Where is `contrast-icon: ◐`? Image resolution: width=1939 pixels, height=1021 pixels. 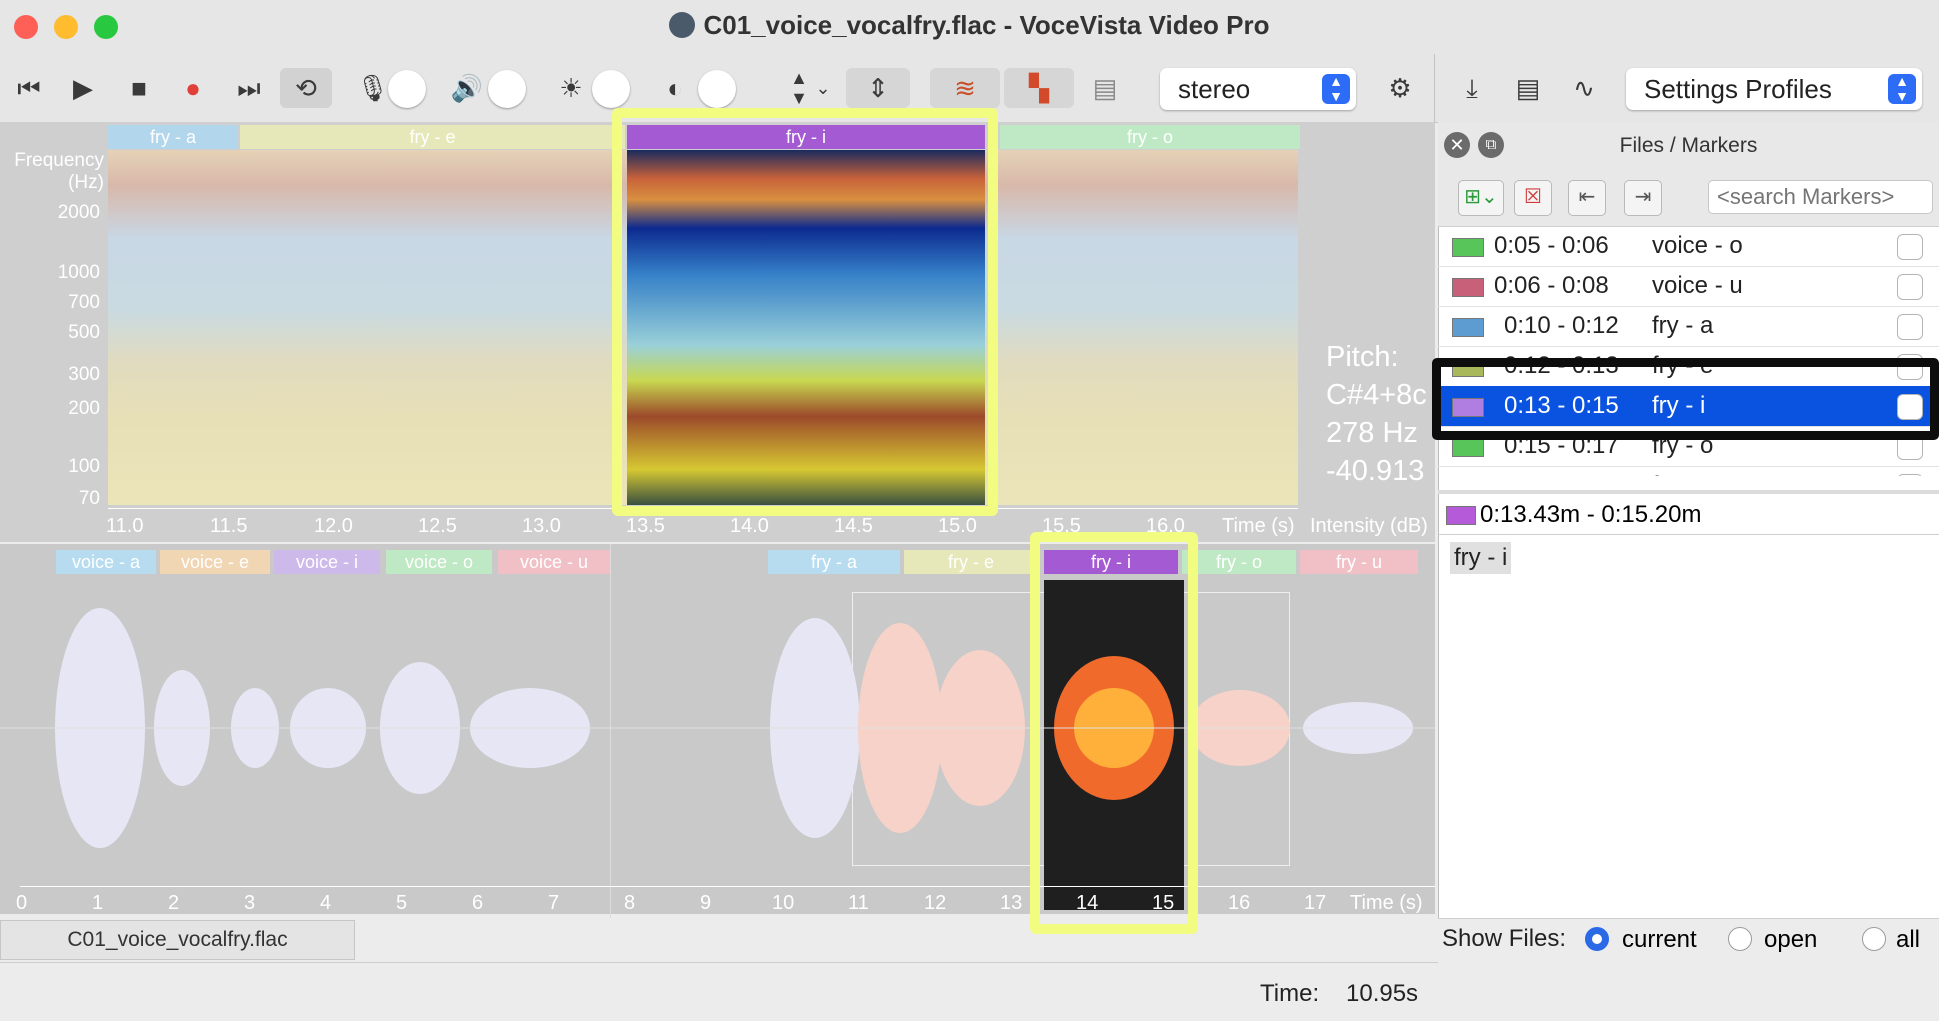
contrast-icon: ◐ is located at coordinates (675, 88).